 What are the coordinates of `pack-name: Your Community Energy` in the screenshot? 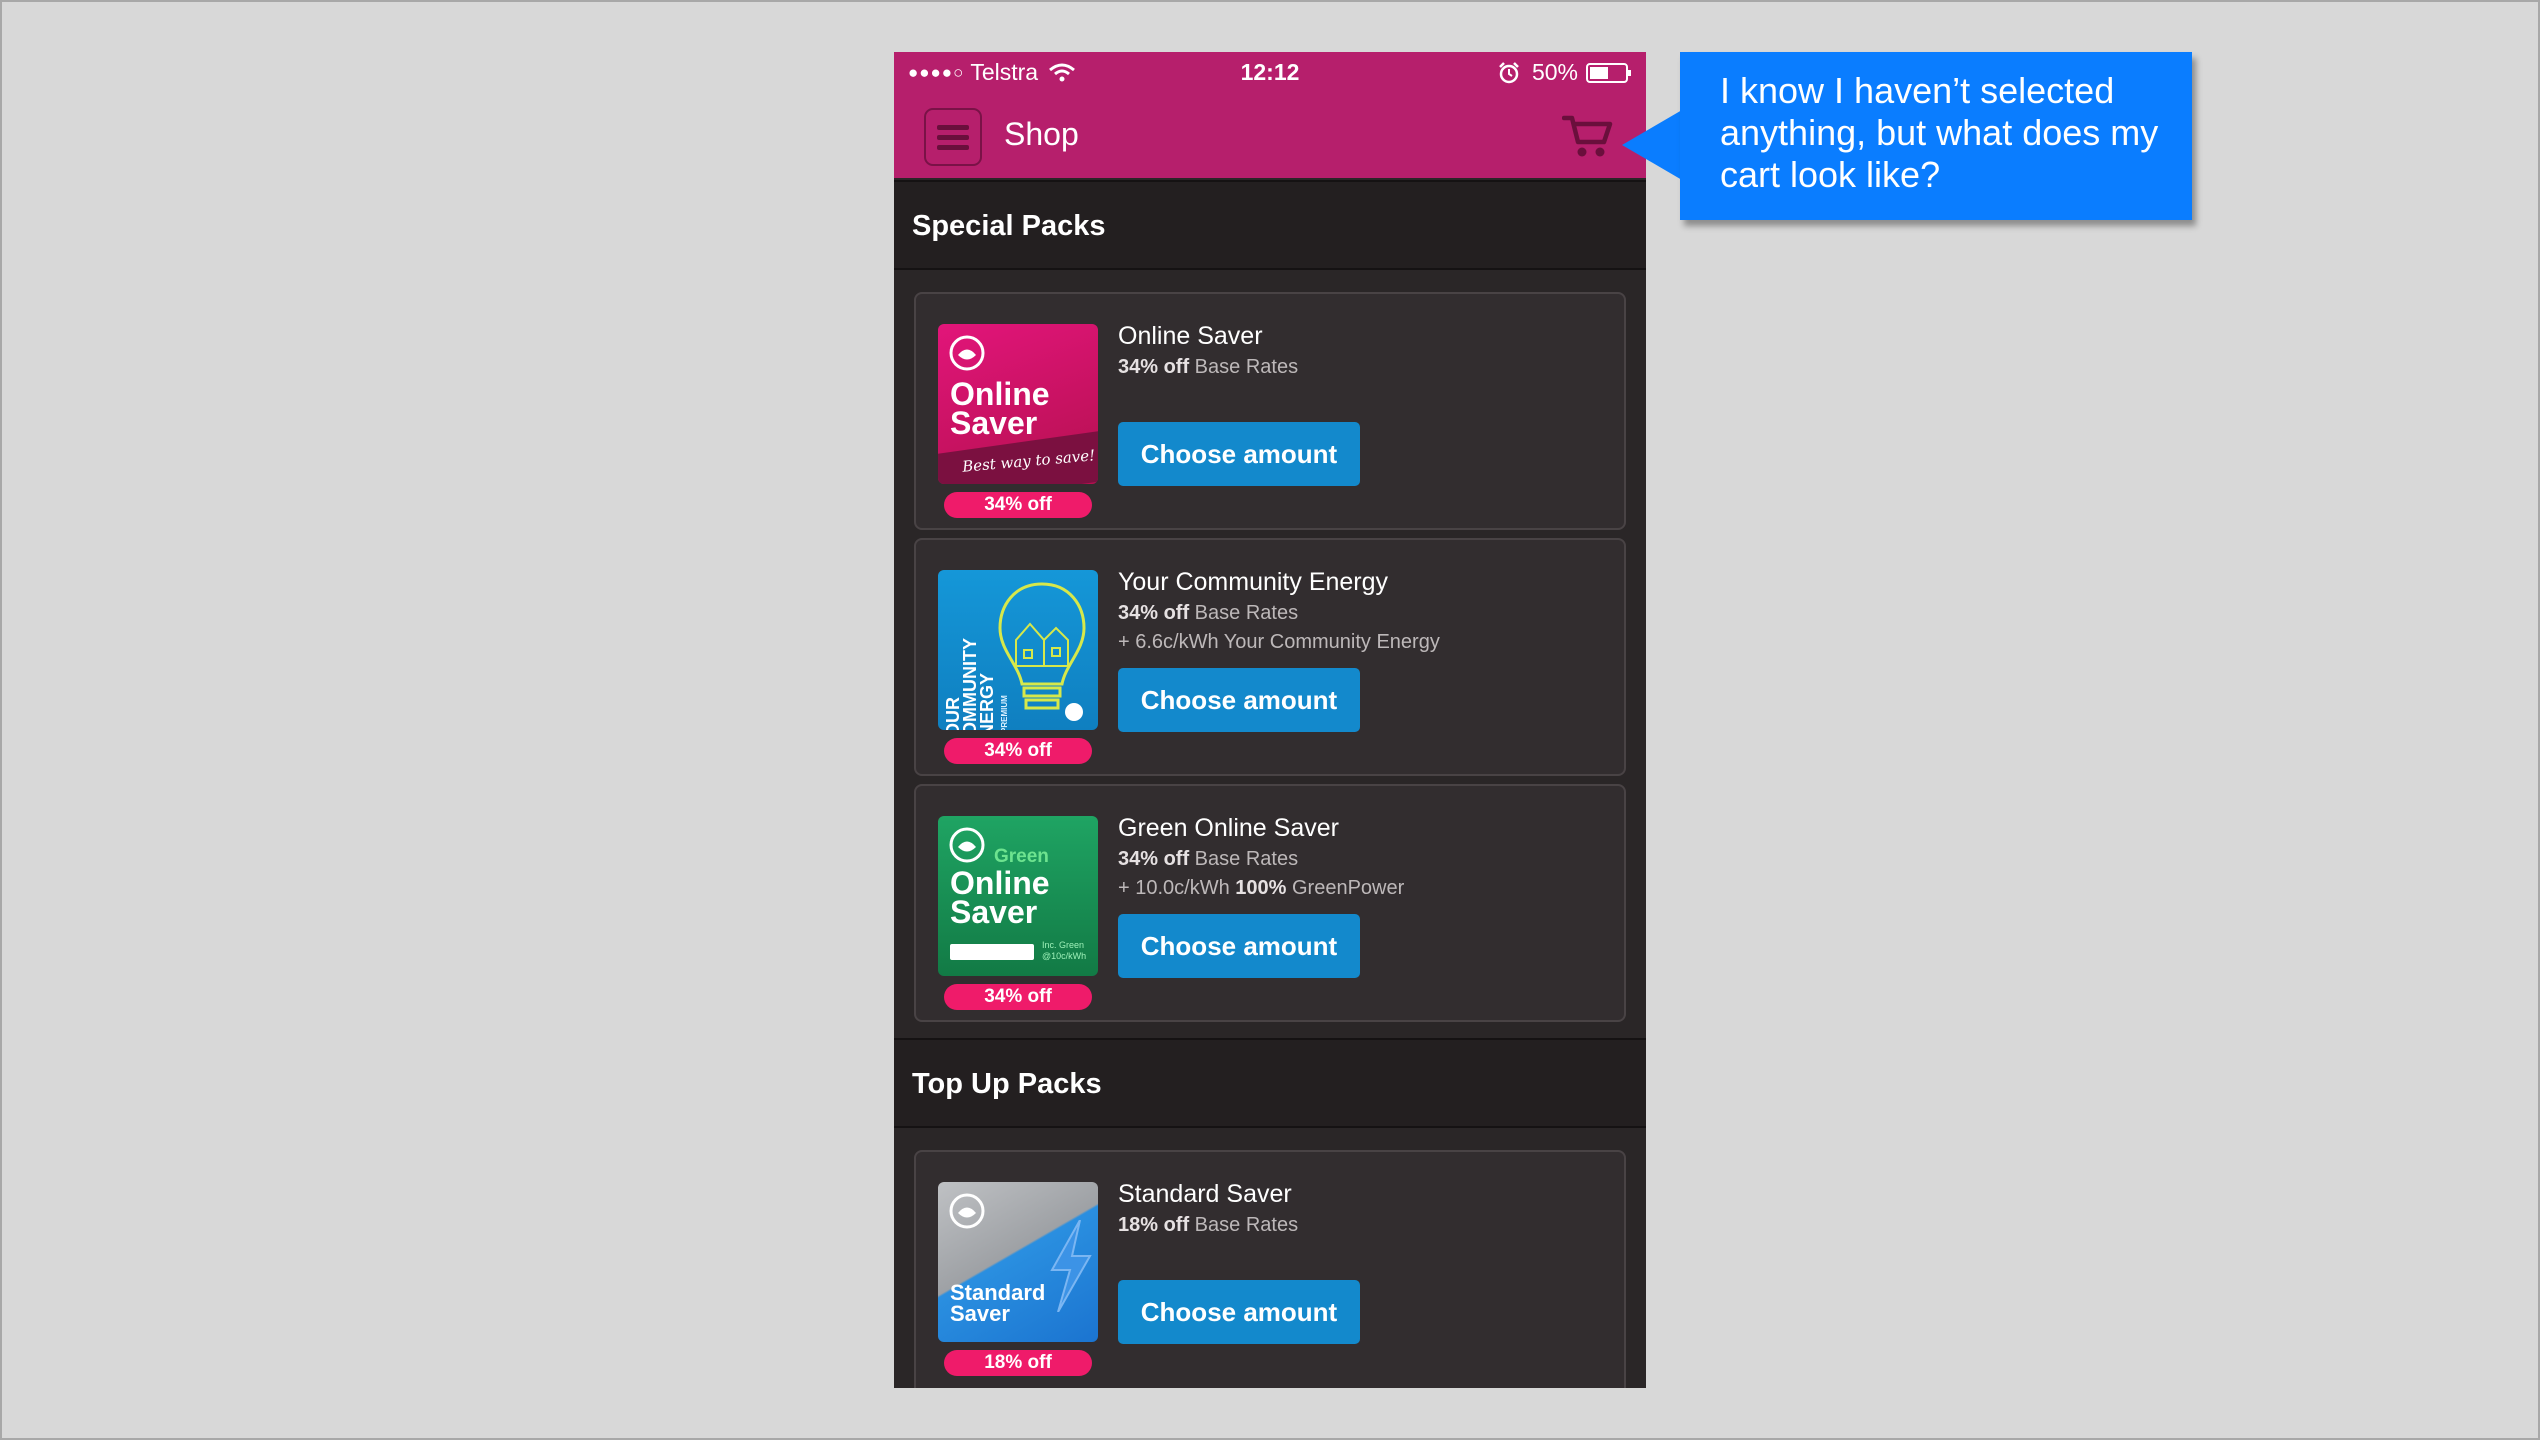 It's located at (1253, 582).